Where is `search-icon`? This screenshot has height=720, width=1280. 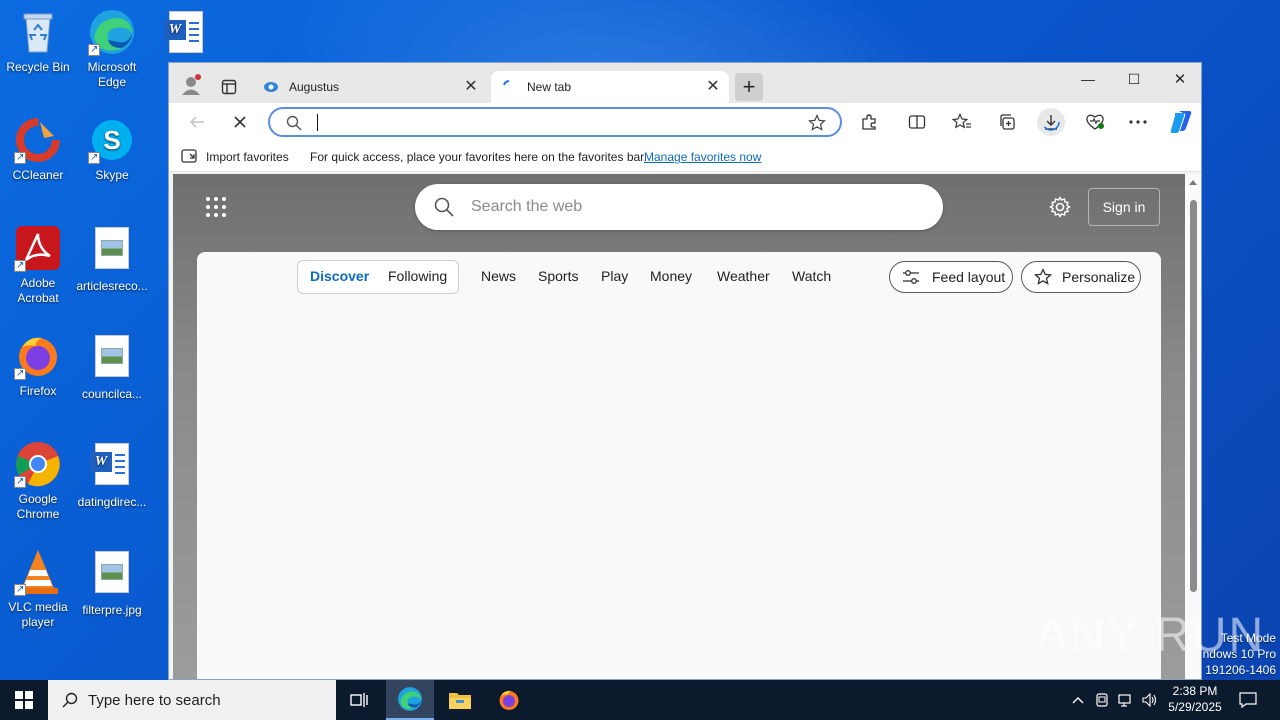 search-icon is located at coordinates (70, 700).